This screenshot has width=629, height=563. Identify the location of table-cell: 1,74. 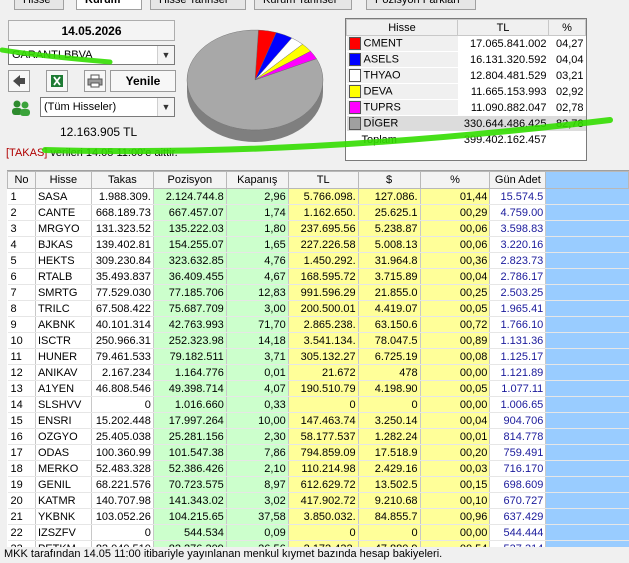
(257, 212).